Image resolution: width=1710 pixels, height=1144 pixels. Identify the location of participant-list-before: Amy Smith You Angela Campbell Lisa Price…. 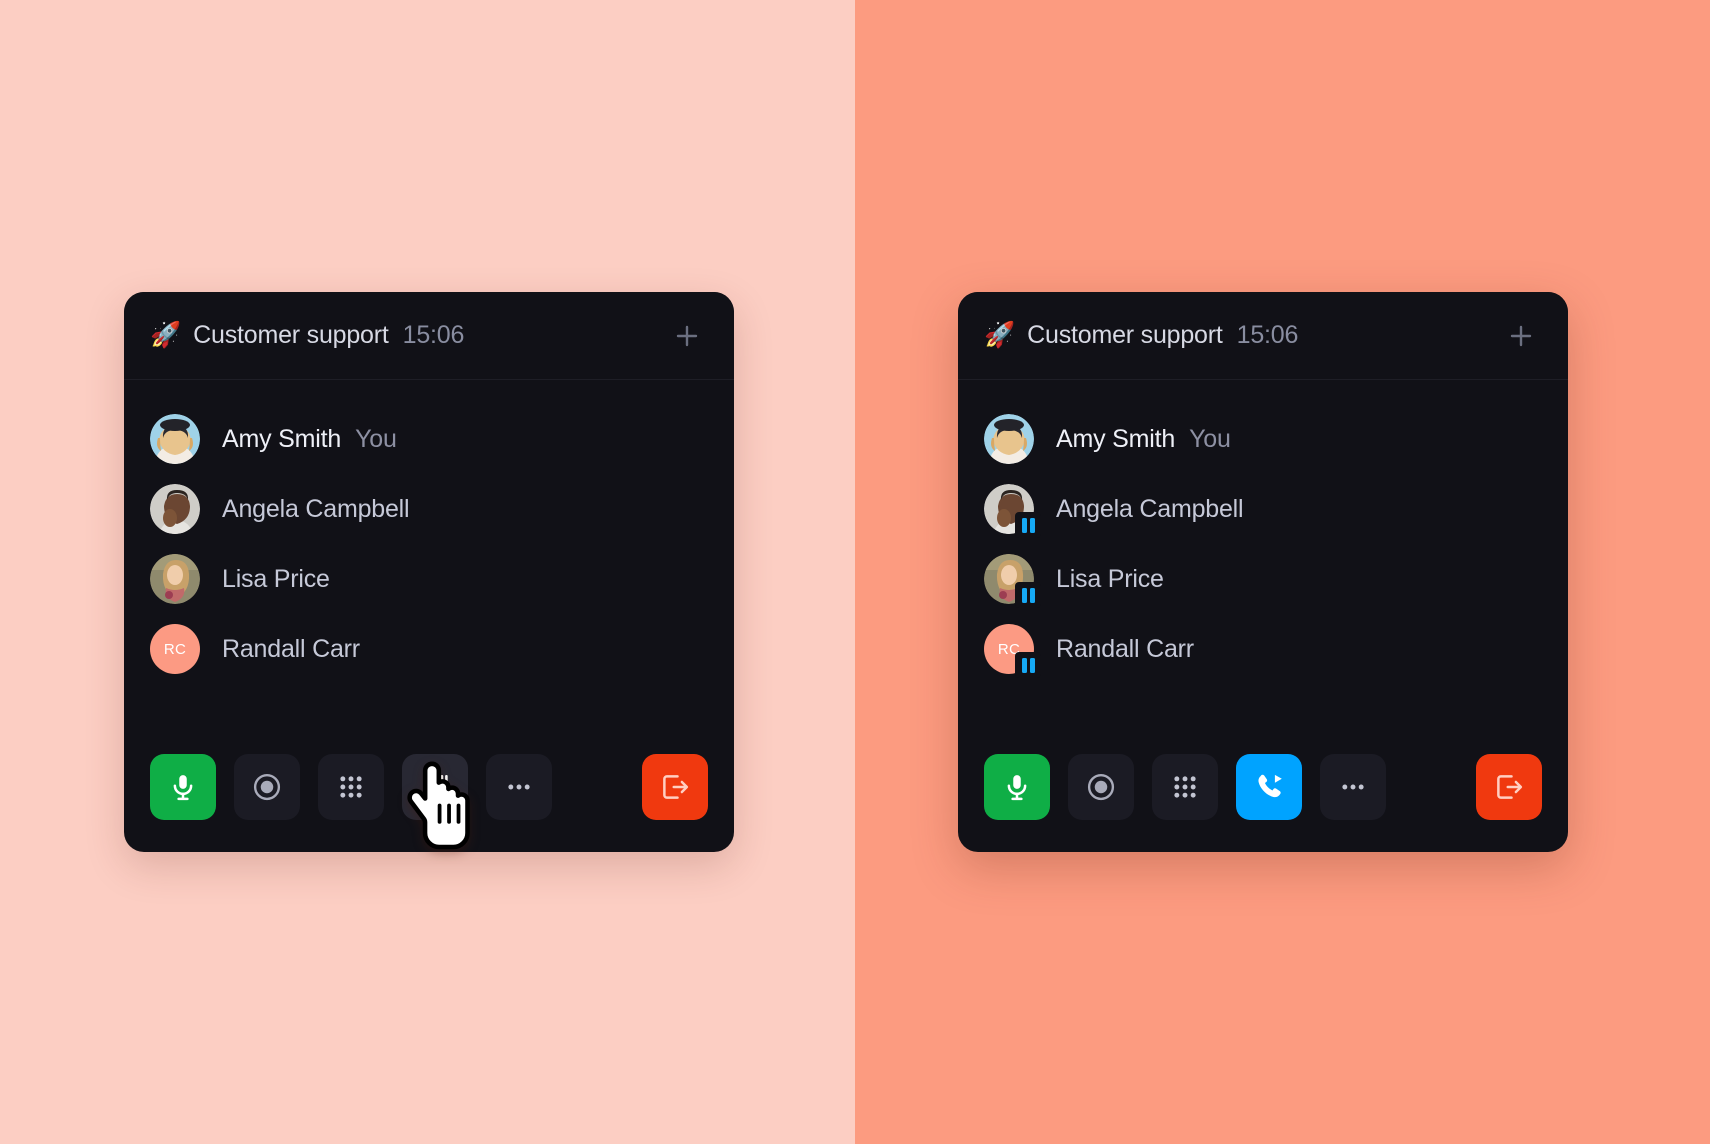
(429, 567).